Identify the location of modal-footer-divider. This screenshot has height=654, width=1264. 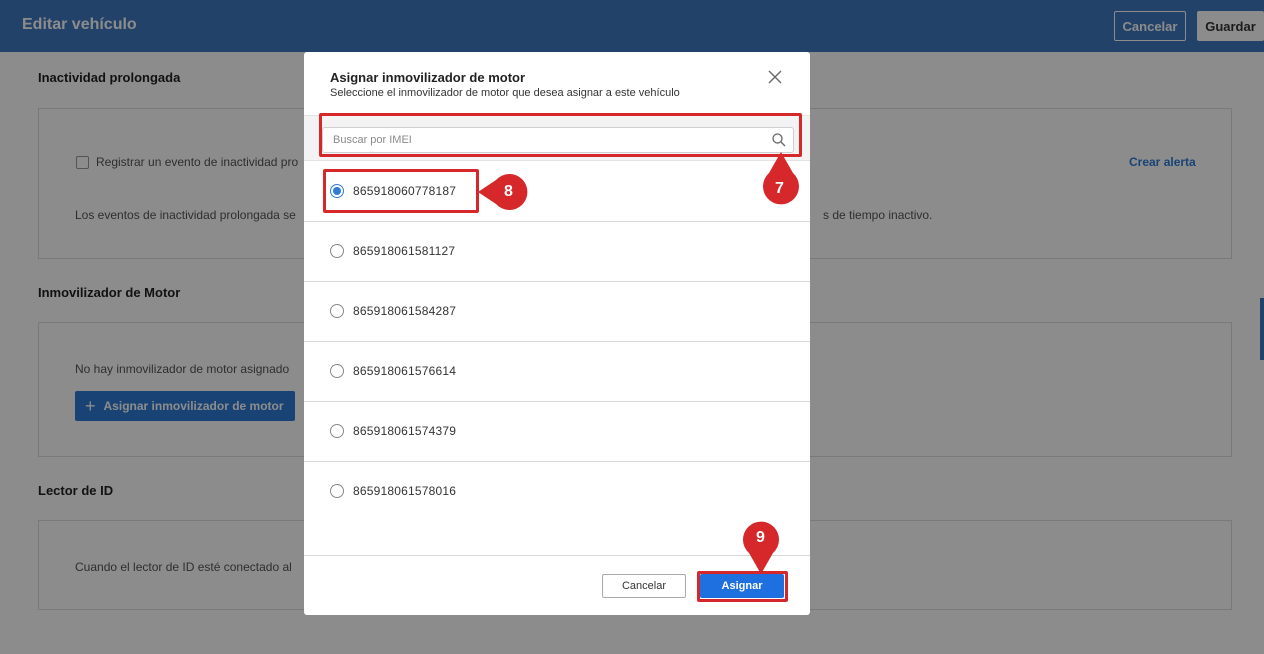
(557, 555).